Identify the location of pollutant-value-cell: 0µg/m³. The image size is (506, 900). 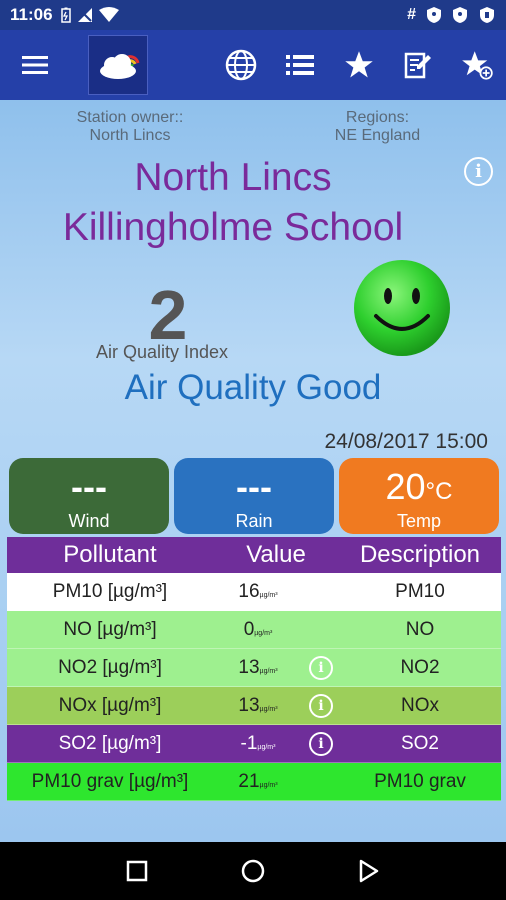
(258, 630).